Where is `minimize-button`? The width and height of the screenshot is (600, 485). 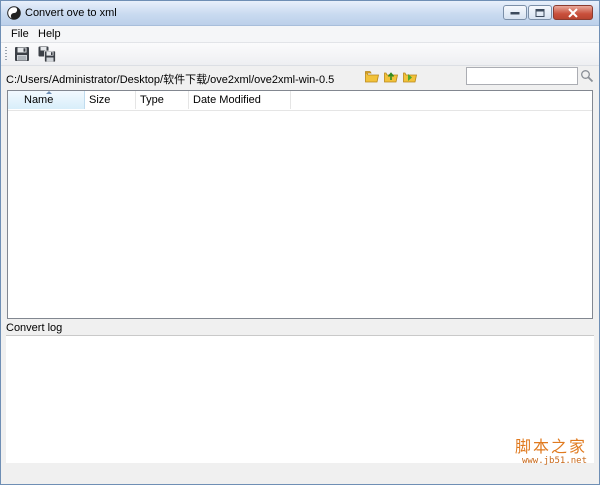
minimize-button is located at coordinates (515, 12).